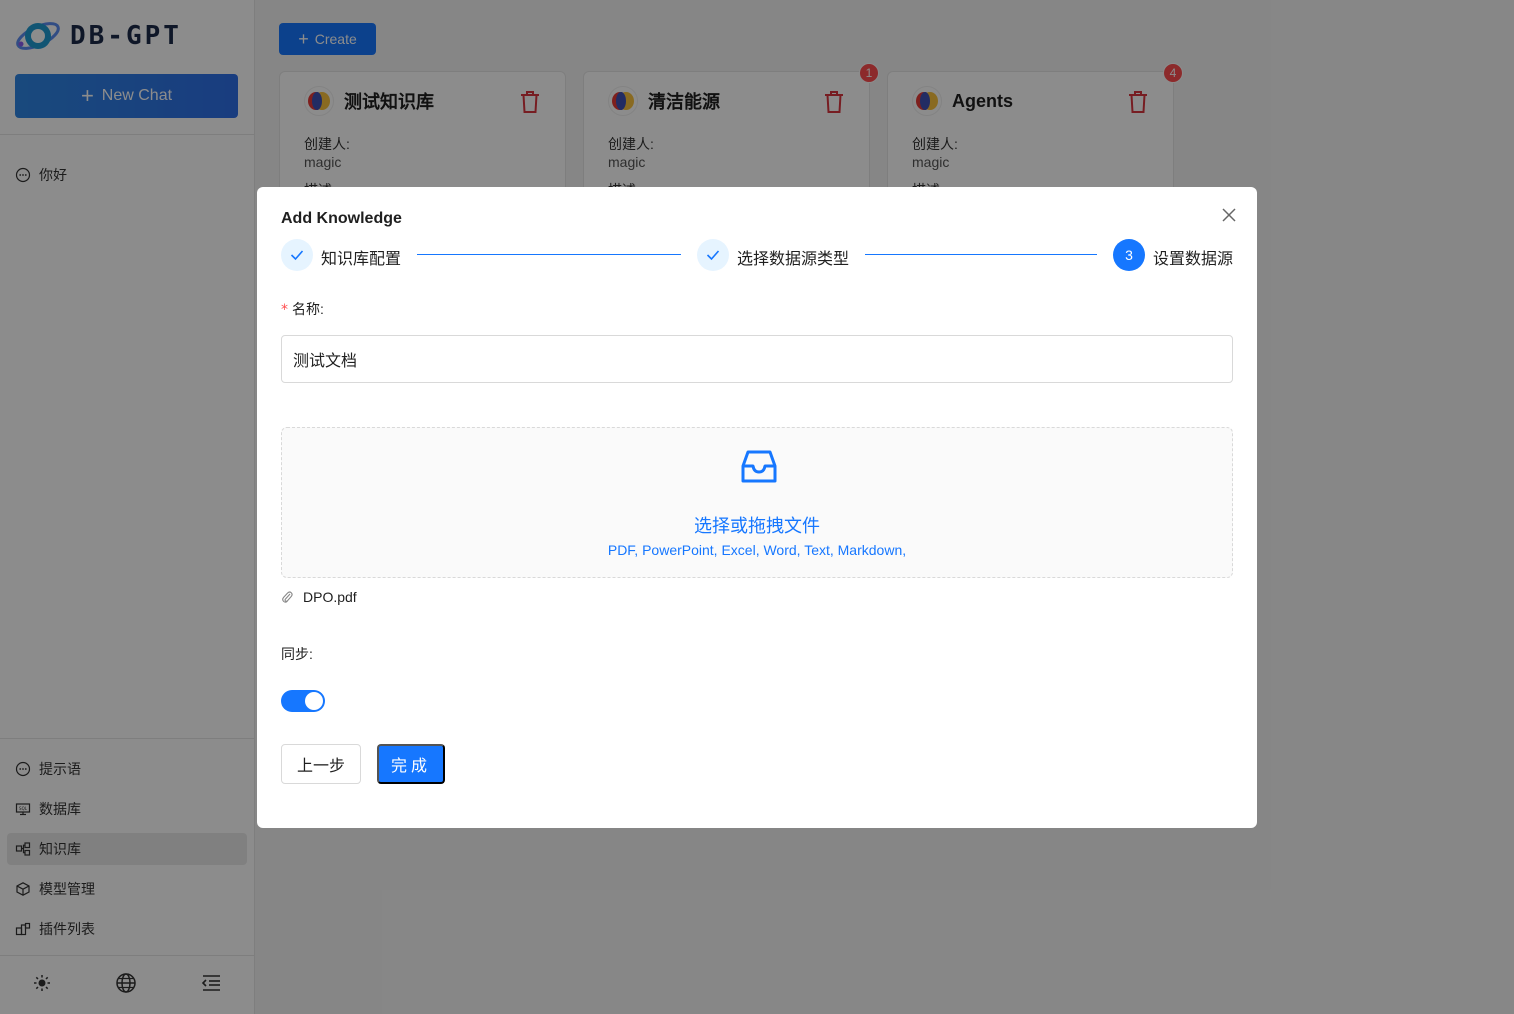 This screenshot has width=1514, height=1014. Describe the element at coordinates (330, 597) in the screenshot. I see `file-name: DPO.pdf` at that location.